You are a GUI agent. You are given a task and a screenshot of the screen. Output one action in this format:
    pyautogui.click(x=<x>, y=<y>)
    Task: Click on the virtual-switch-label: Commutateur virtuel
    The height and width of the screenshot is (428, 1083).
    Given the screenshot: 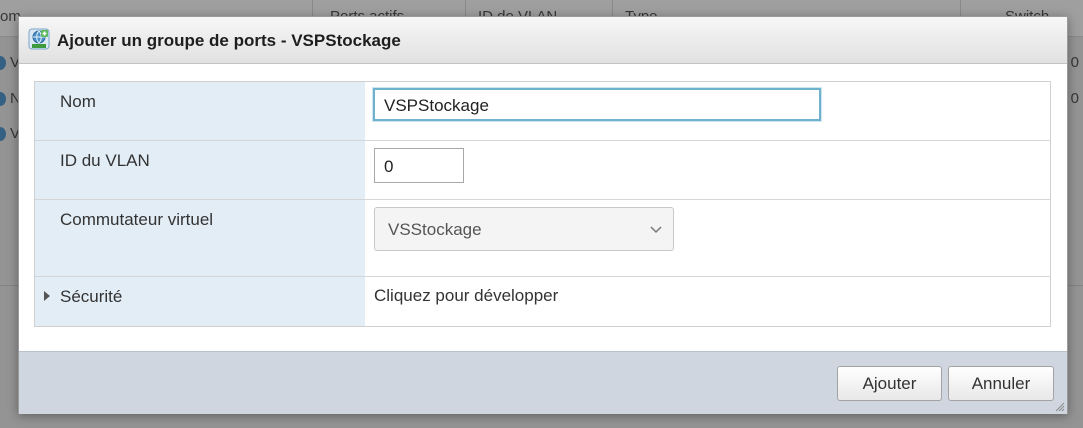 What is the action you would take?
    pyautogui.click(x=137, y=219)
    